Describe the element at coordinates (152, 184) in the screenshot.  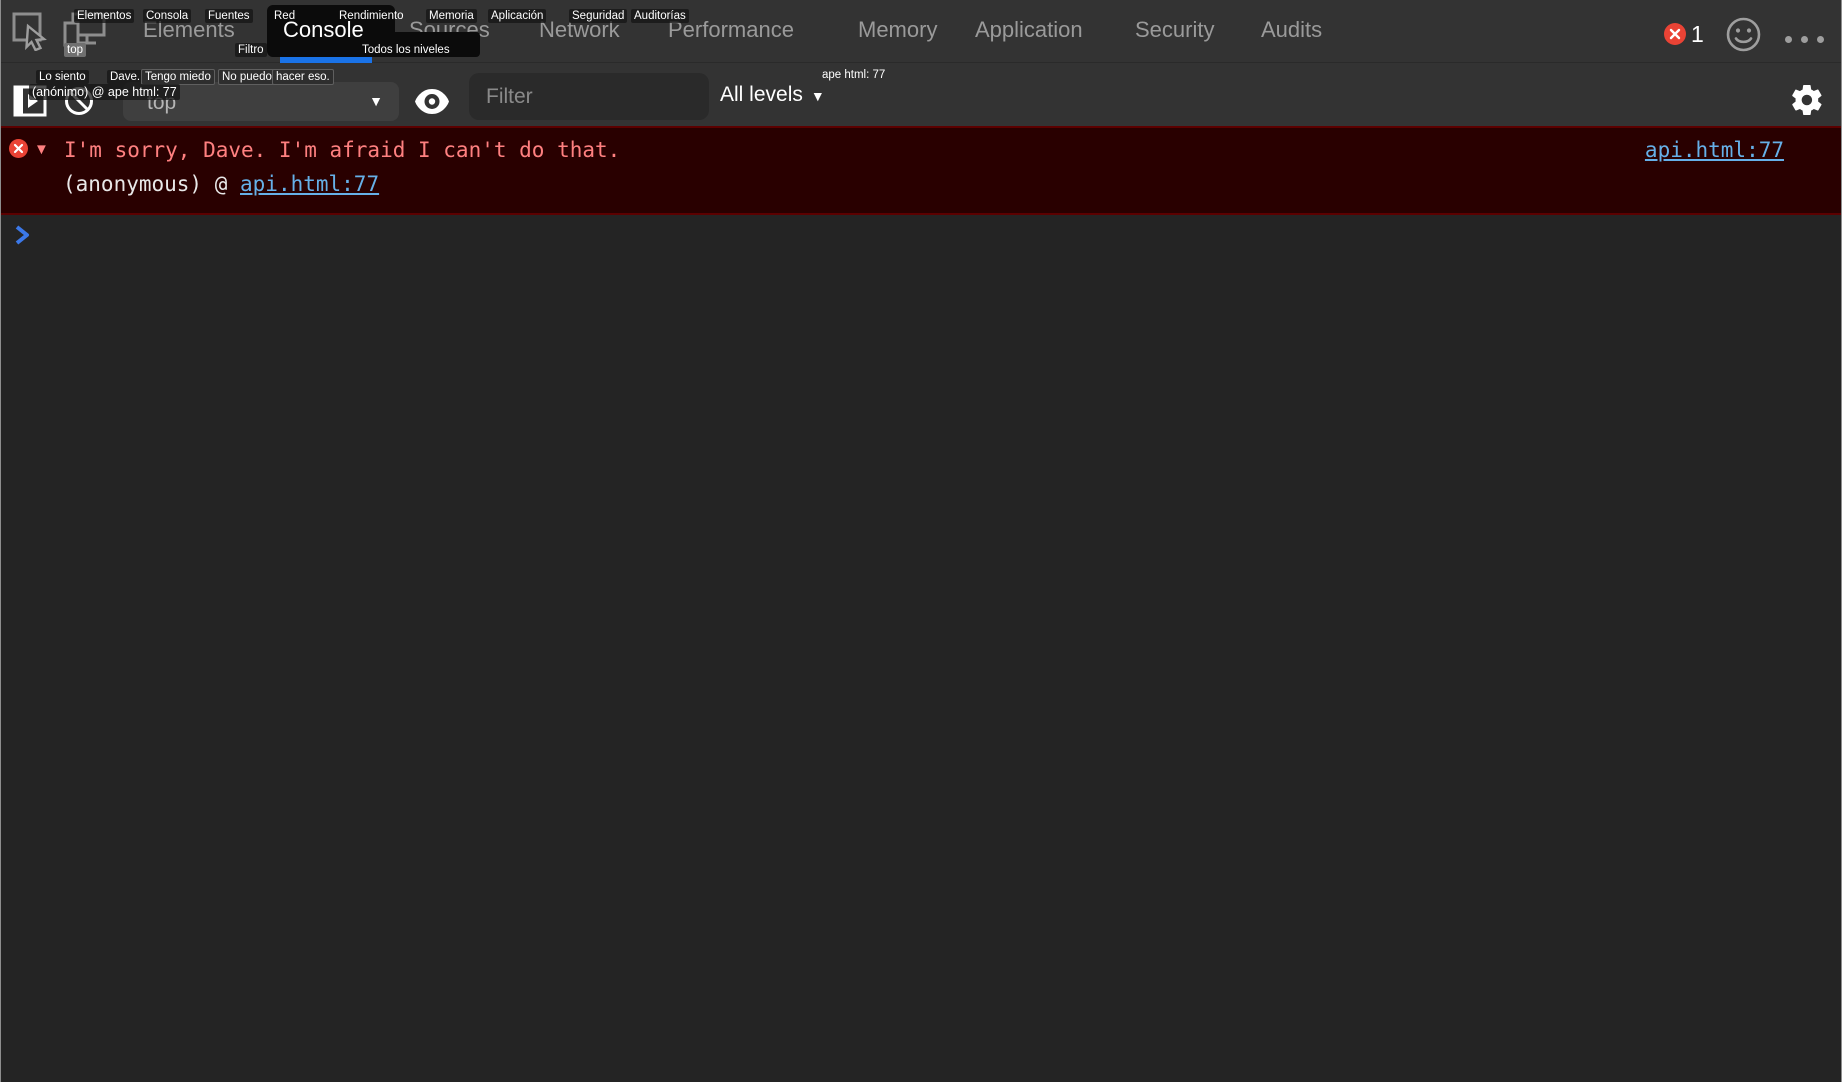
I see `stack-caller-text: (anonymous) @` at that location.